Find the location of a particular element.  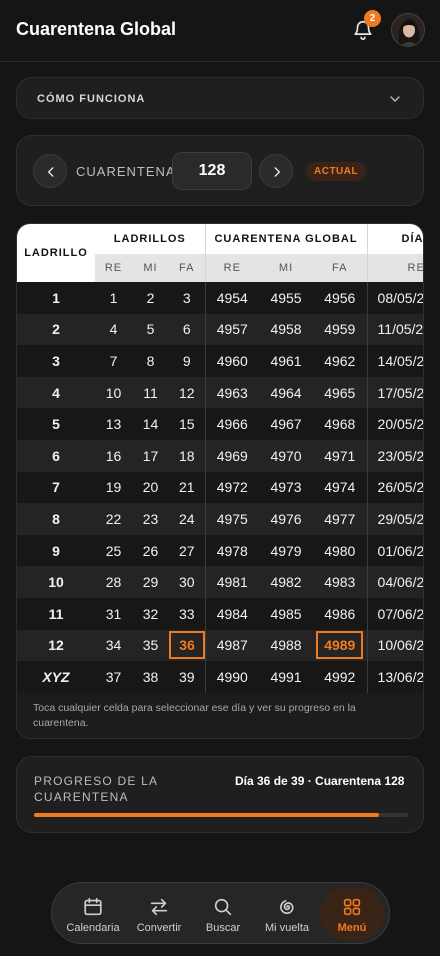

table-cell-mi: 35 is located at coordinates (150, 645).